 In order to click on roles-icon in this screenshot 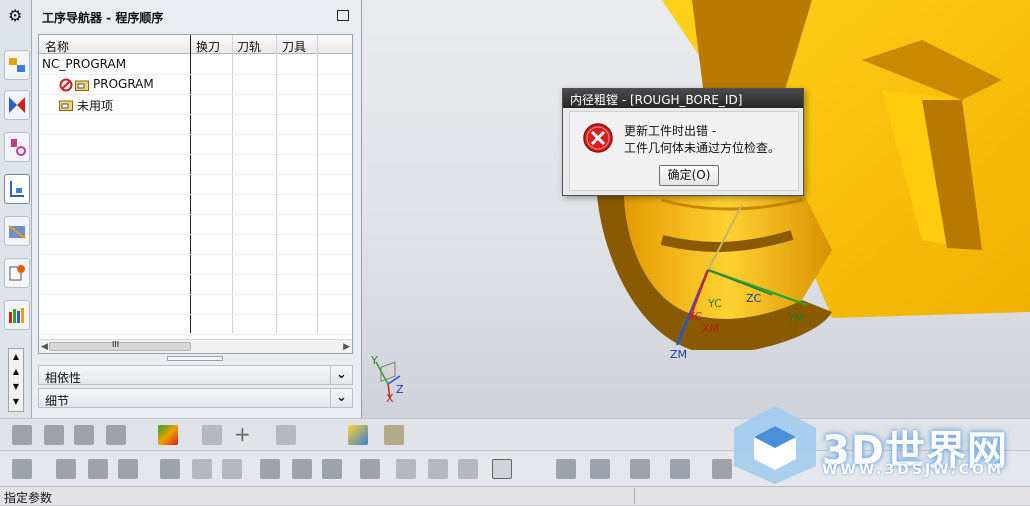, I will do `click(16, 315)`.